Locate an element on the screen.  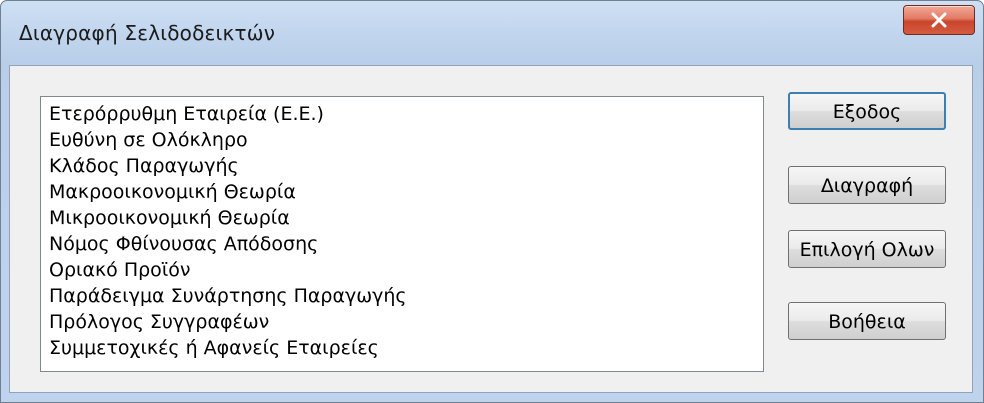
list-item: Οριακό Προϊόν is located at coordinates (406, 270).